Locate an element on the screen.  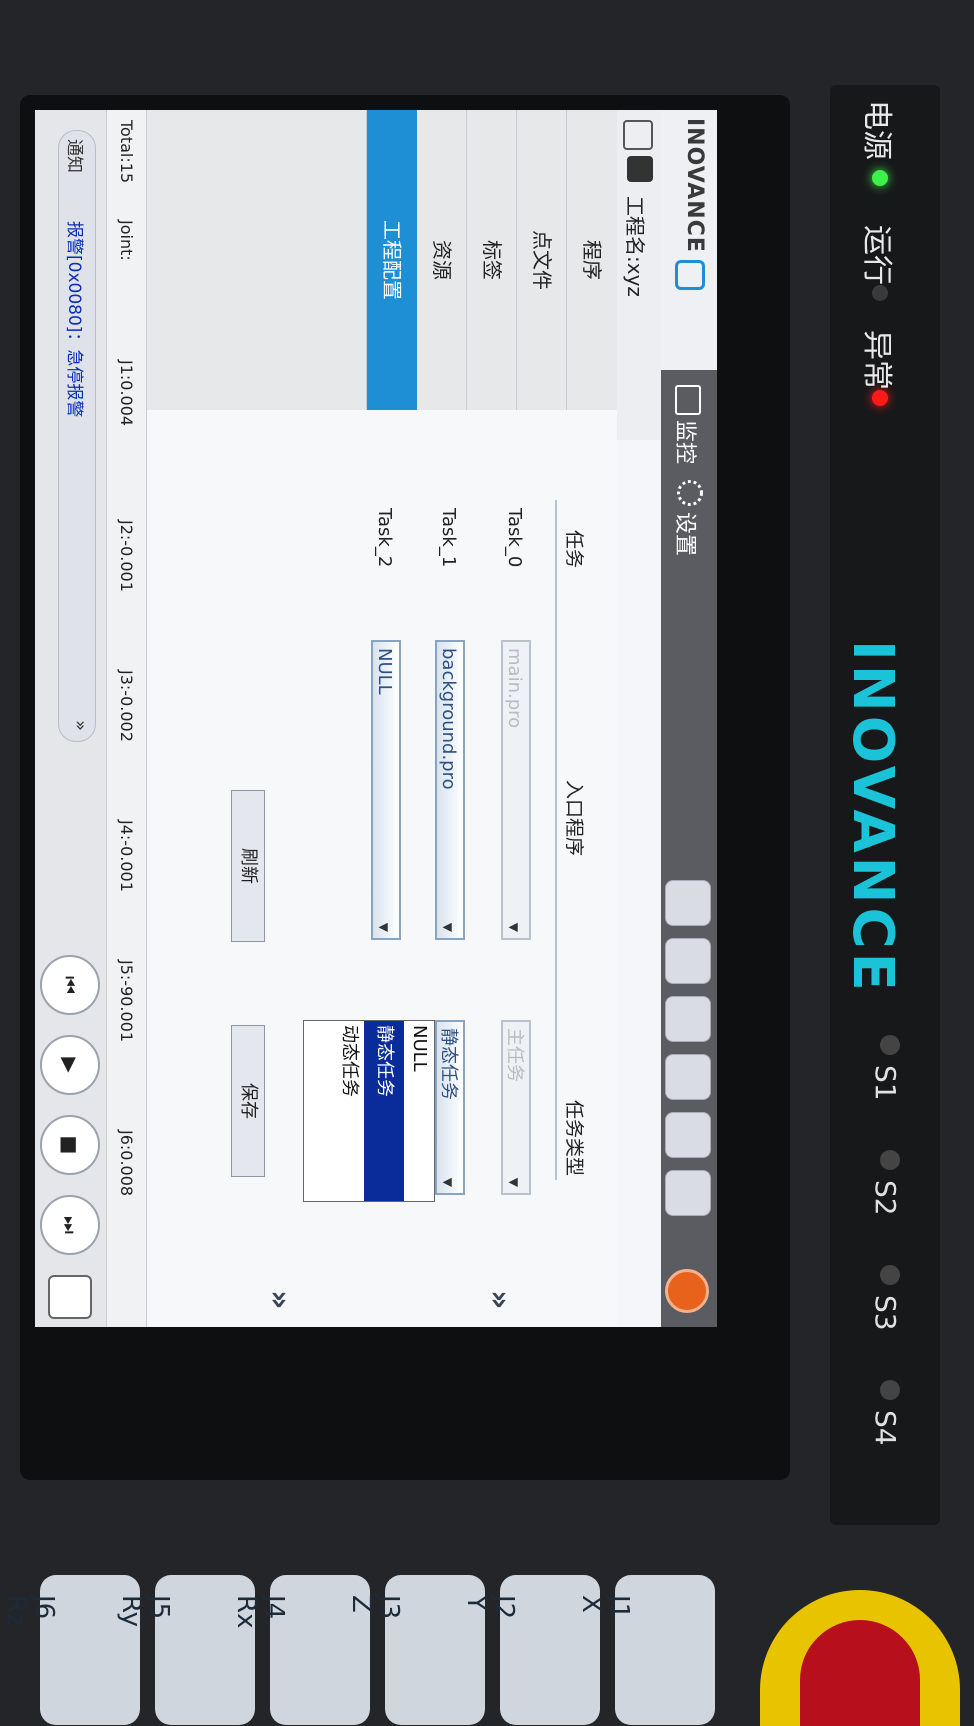
tool-icon is located at coordinates (688, 1193).